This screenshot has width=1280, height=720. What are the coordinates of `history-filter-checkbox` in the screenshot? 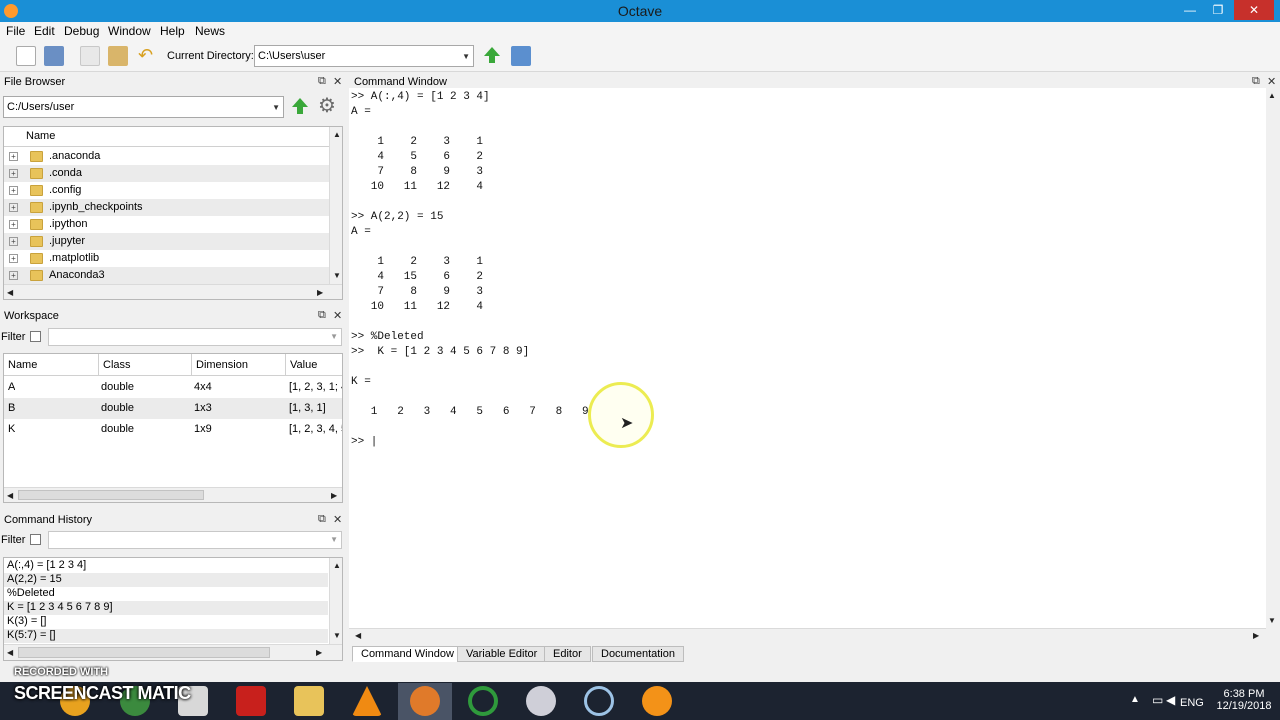 It's located at (35, 539).